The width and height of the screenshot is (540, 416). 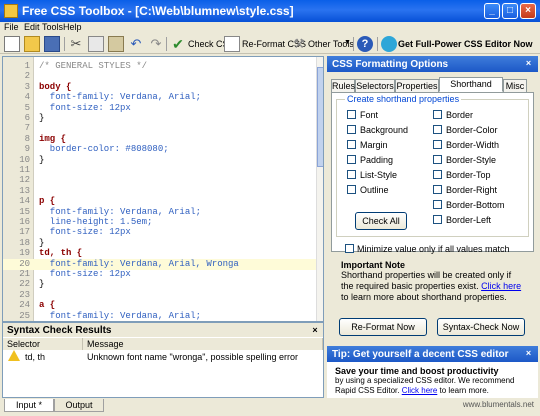 What do you see at coordinates (163, 191) in the screenshot?
I see `code-line: 13` at bounding box center [163, 191].